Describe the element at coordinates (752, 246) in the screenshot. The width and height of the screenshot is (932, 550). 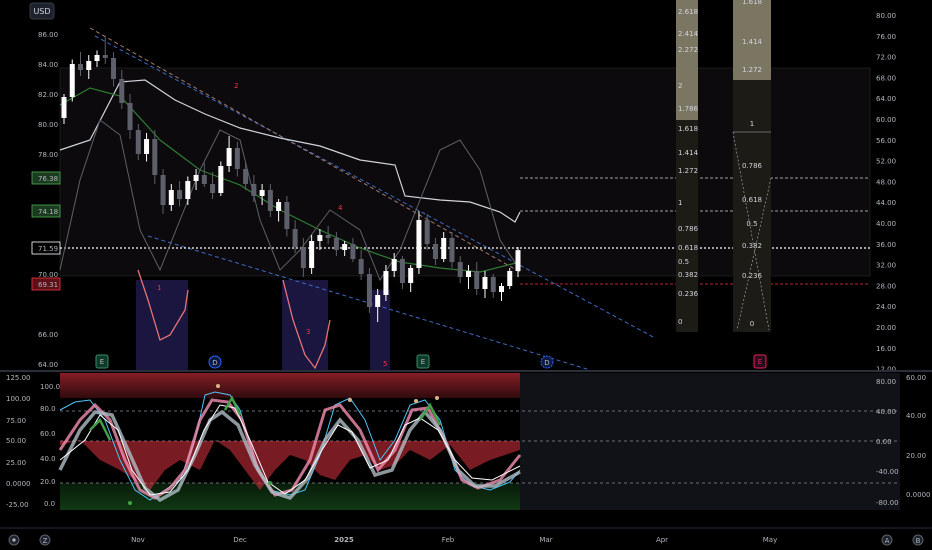
I see `fib-level-label: 0.382` at that location.